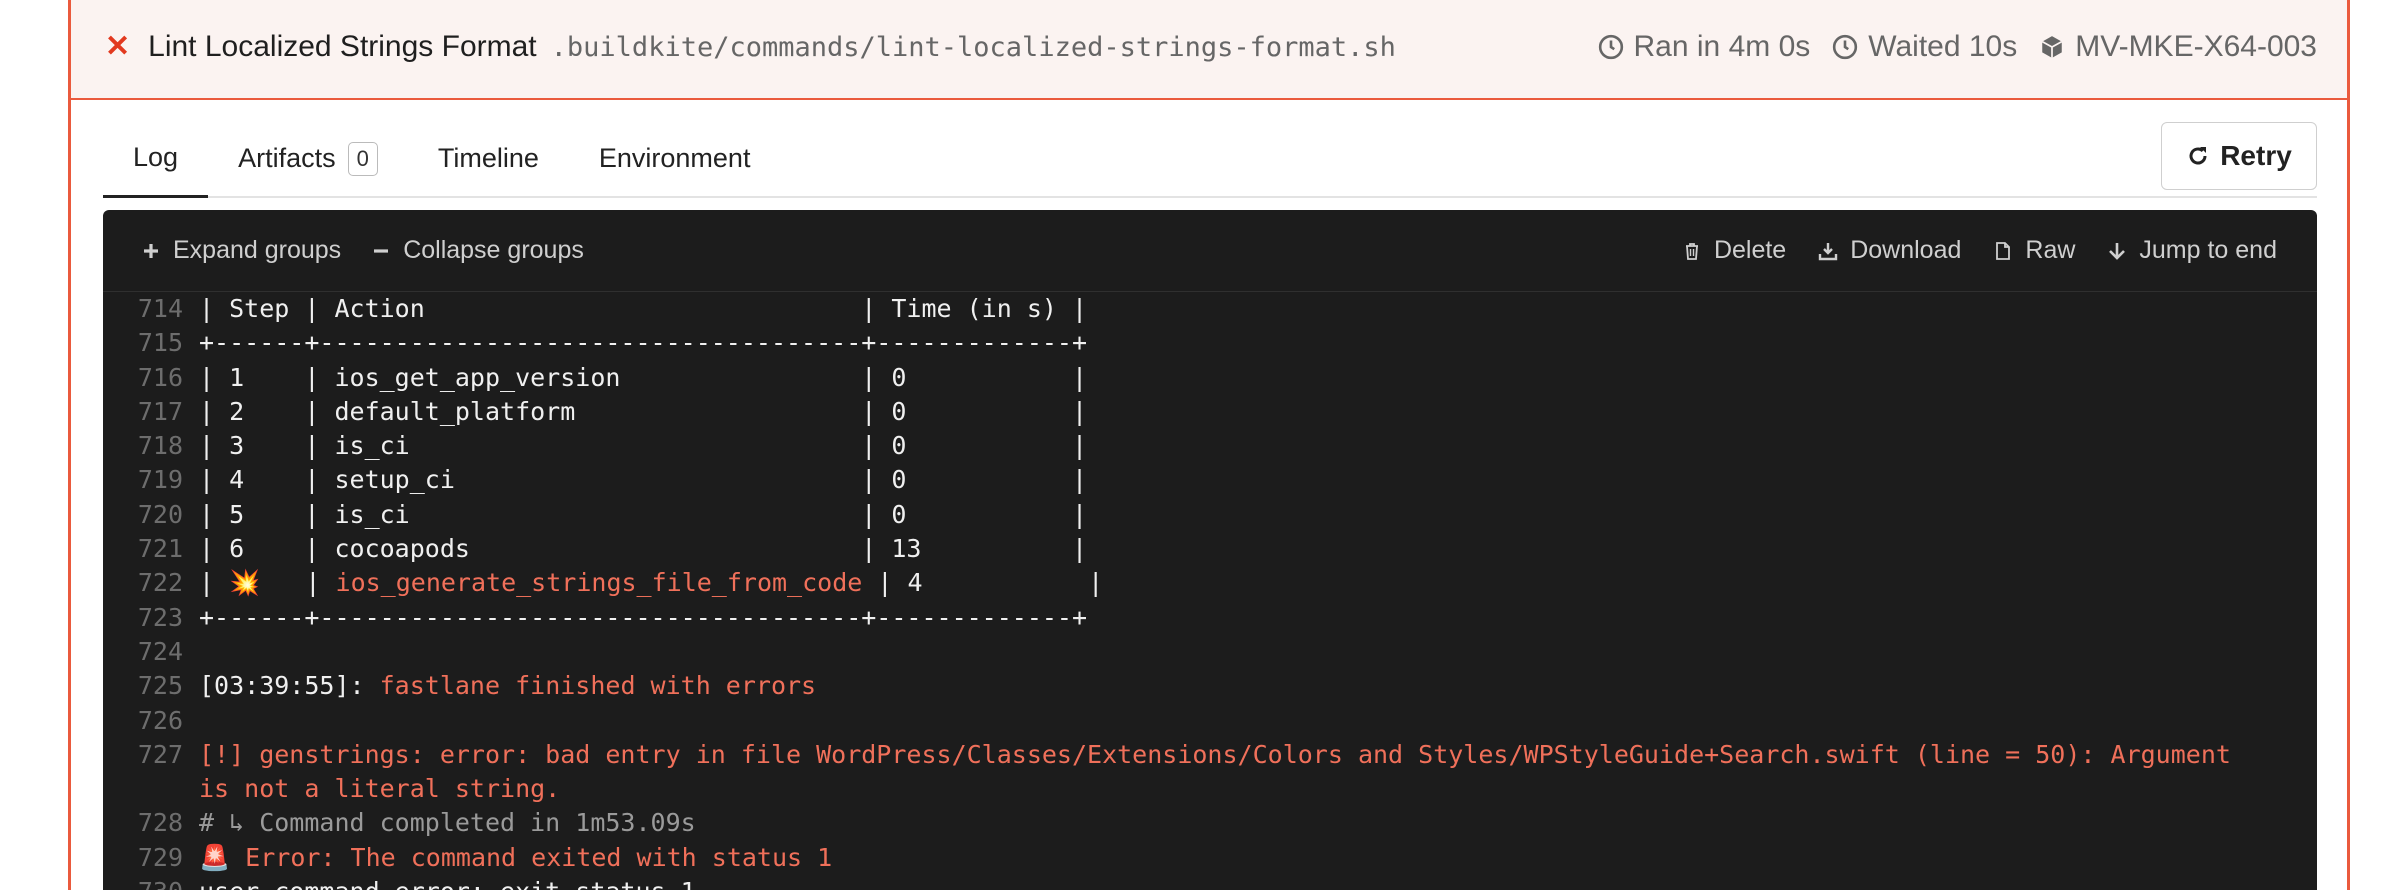 The width and height of the screenshot is (2404, 890). What do you see at coordinates (160, 583) in the screenshot?
I see `line-number: 722` at bounding box center [160, 583].